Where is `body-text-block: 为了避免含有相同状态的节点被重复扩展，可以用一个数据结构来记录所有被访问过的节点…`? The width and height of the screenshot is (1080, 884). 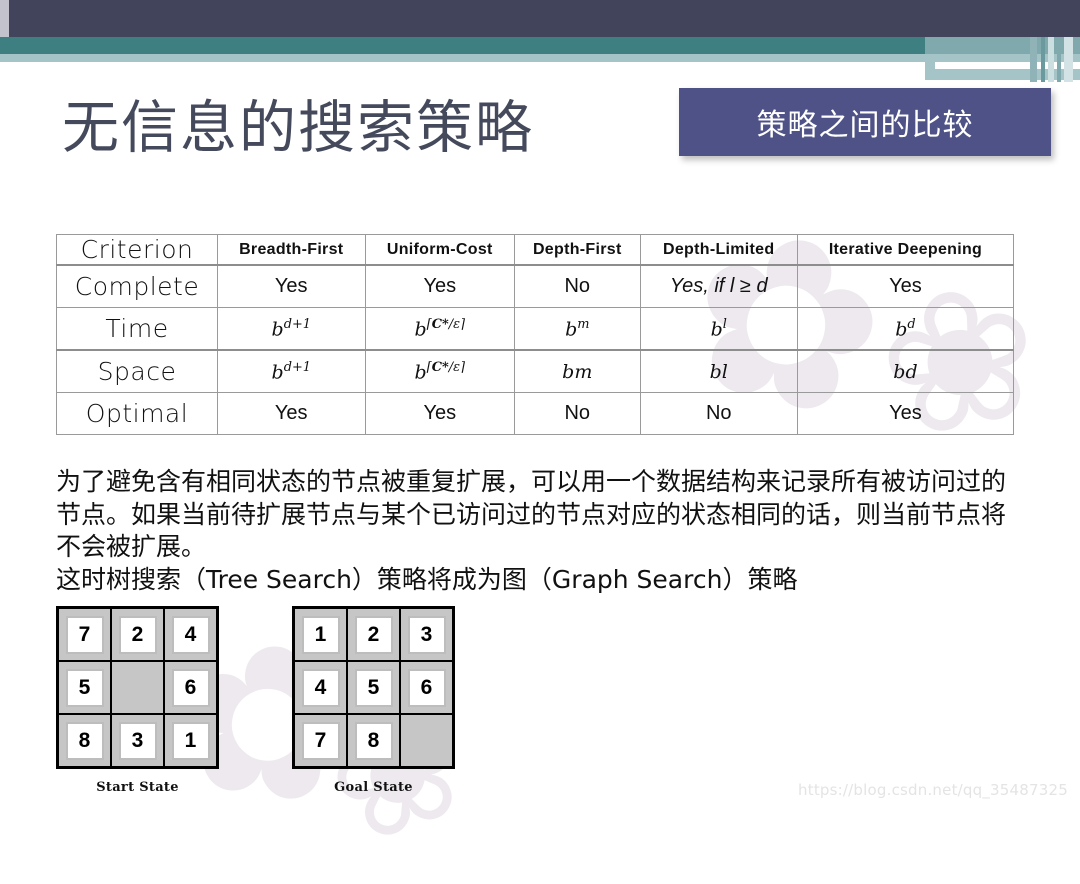 body-text-block: 为了避免含有相同状态的节点被重复扩展，可以用一个数据结构来记录所有被访问过的节点… is located at coordinates (541, 531).